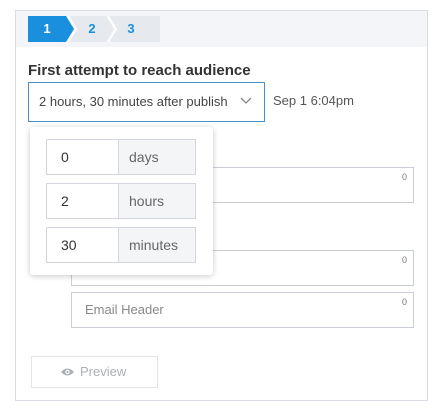 The height and width of the screenshot is (410, 437). What do you see at coordinates (157, 245) in the screenshot?
I see `minutes-unit-label: minutes` at bounding box center [157, 245].